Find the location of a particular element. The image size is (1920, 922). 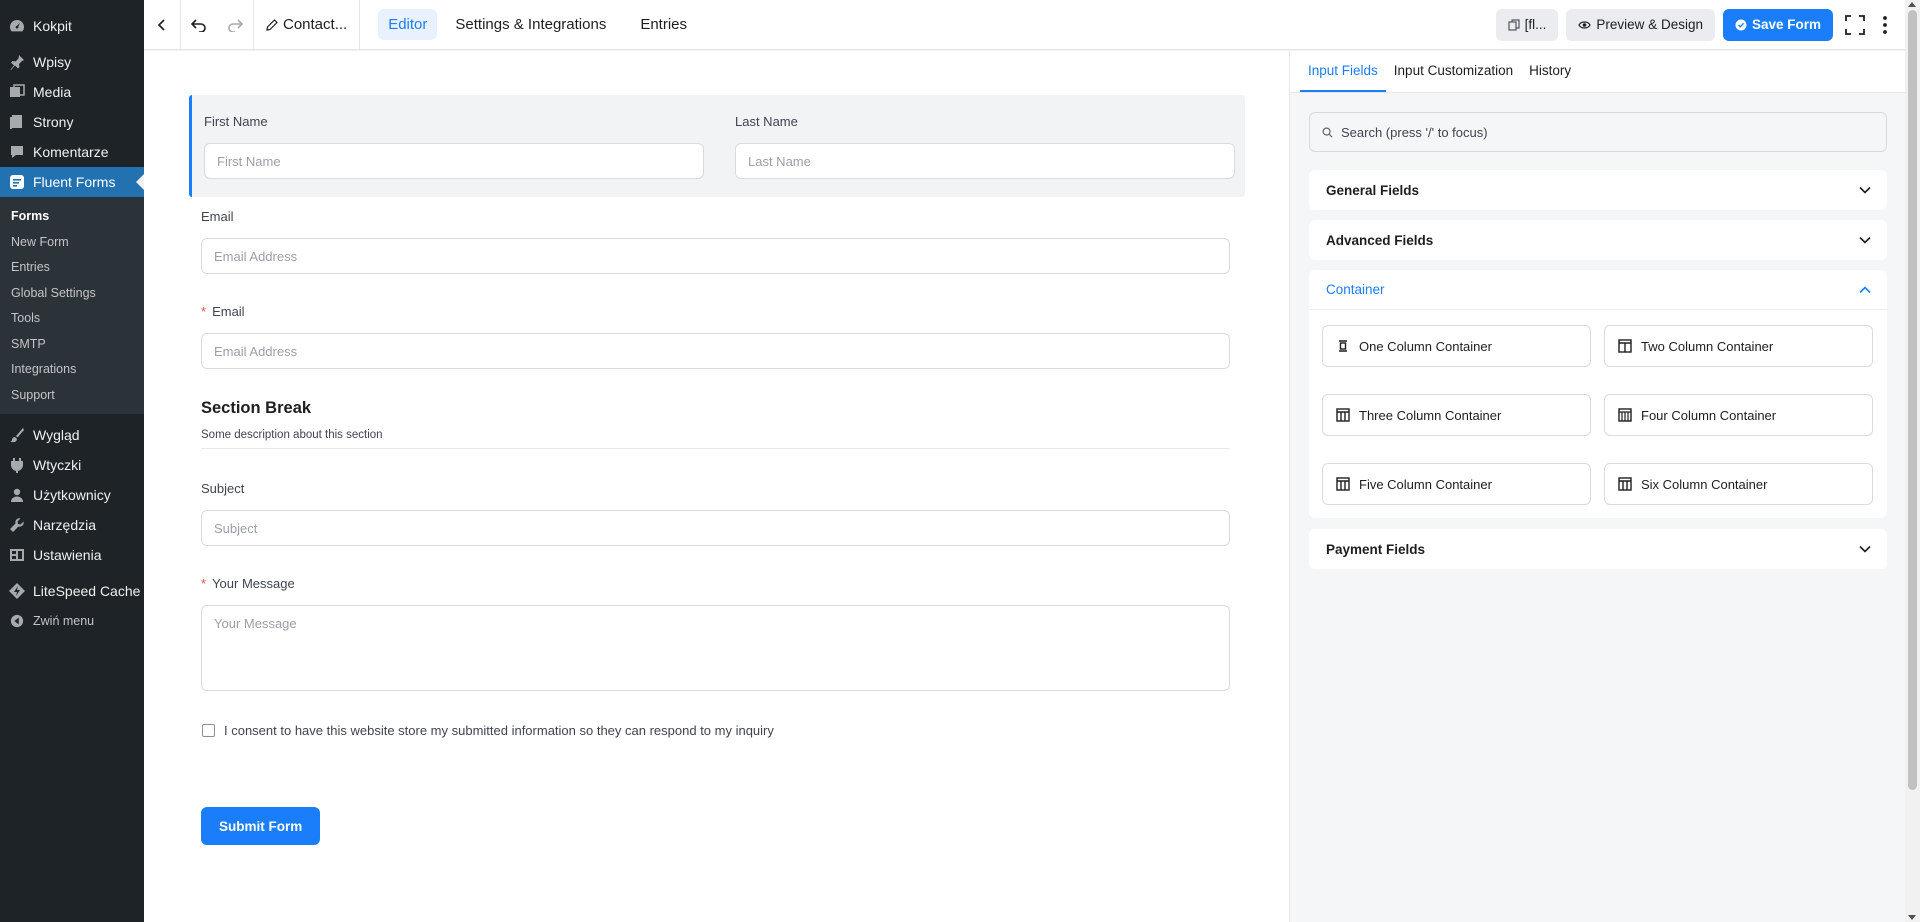

general-fields-header: General Fields is located at coordinates (1598, 190).